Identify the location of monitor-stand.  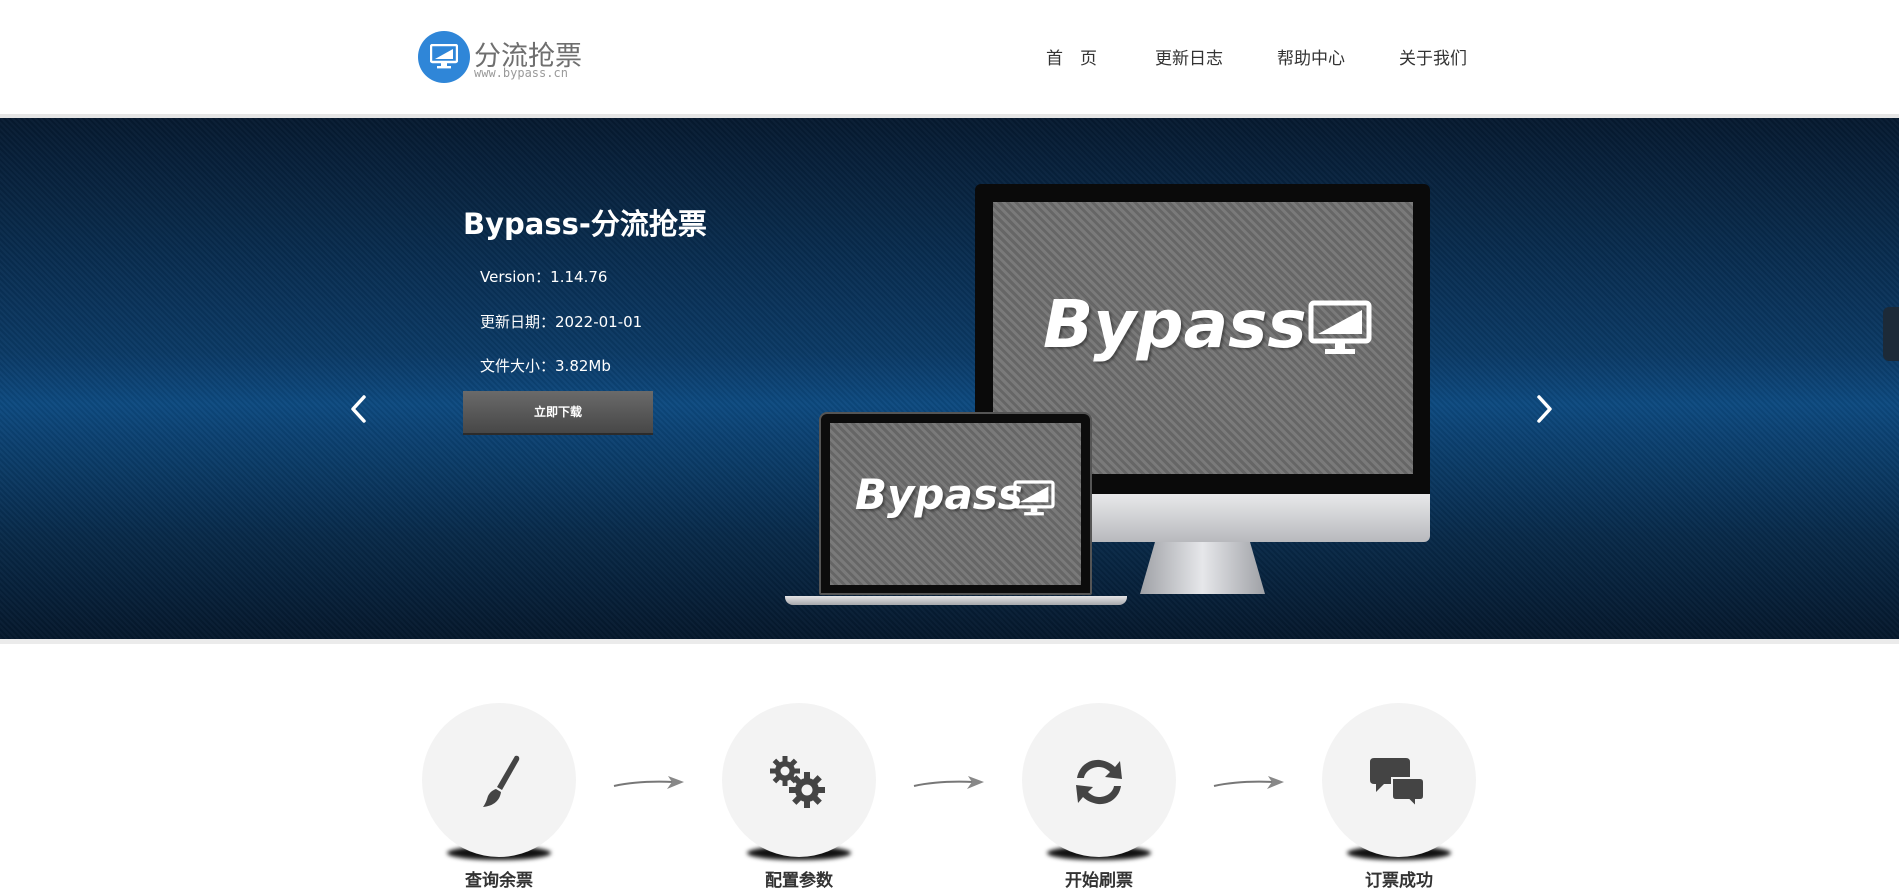
(1202, 568).